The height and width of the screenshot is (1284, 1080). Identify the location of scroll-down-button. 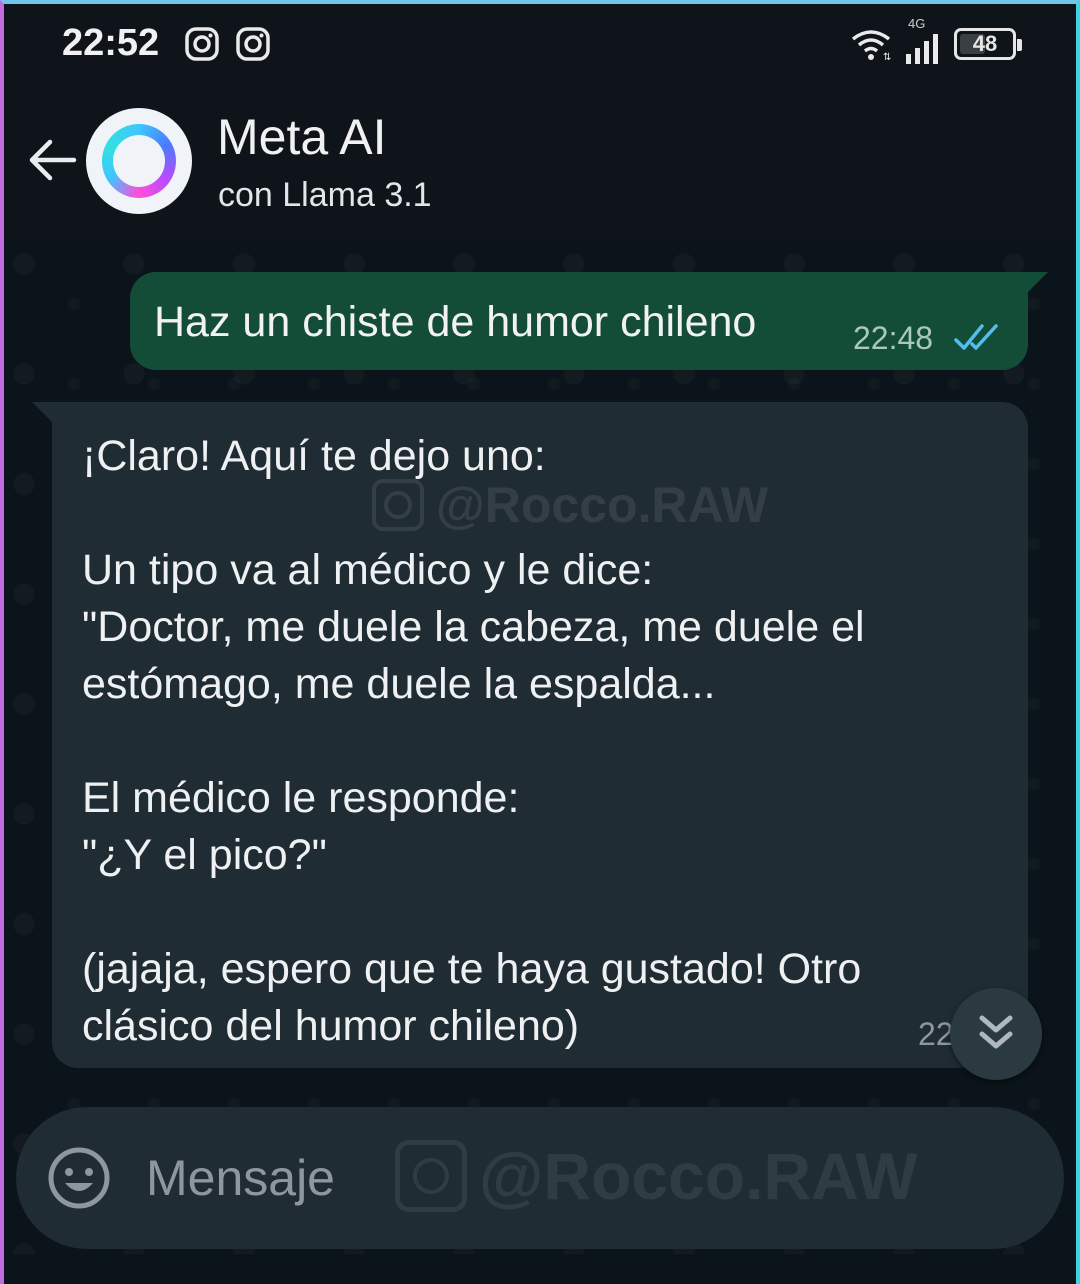
(996, 1034).